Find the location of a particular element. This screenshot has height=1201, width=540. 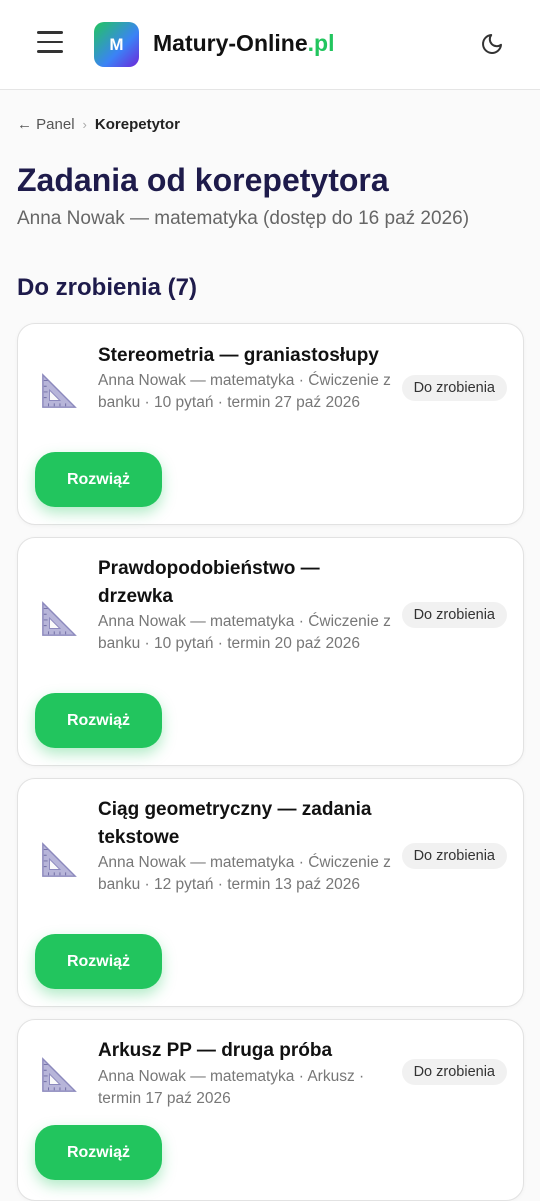

assignment-title: Prawdopodobieństwo — drzewka is located at coordinates (243, 583).